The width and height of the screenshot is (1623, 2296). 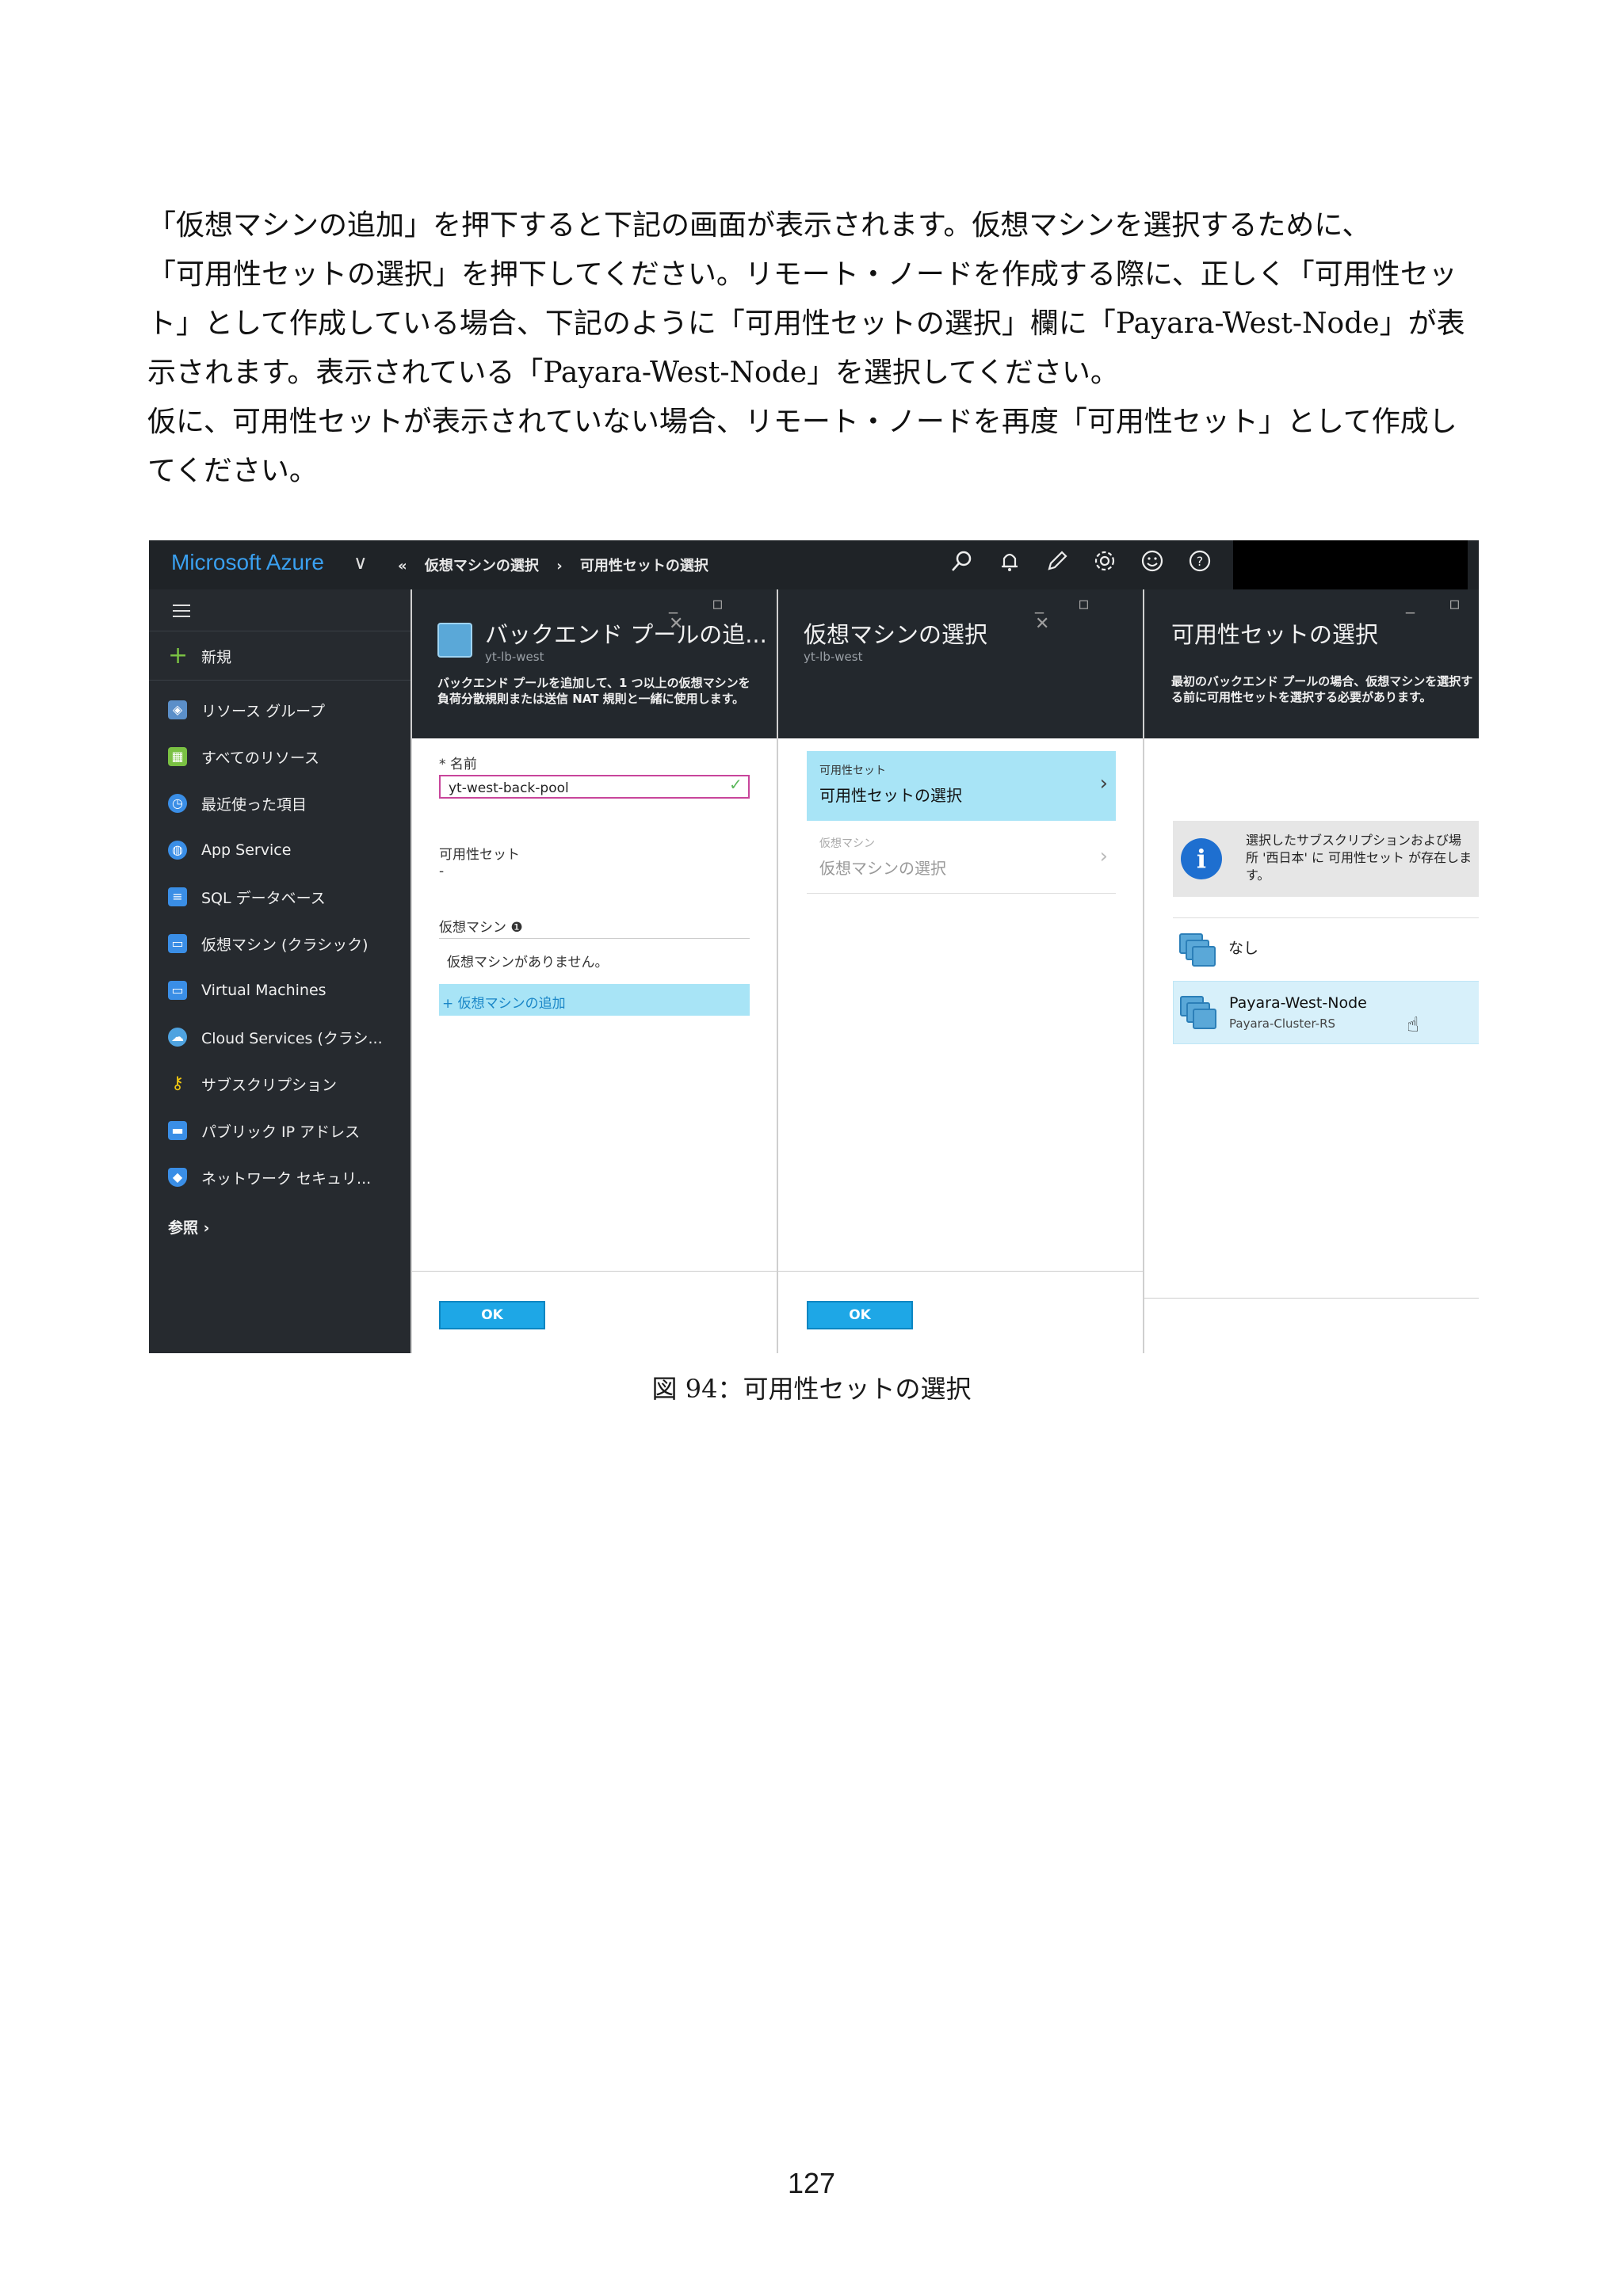 What do you see at coordinates (248, 562) in the screenshot?
I see `brand-logo: Microsoft Azure` at bounding box center [248, 562].